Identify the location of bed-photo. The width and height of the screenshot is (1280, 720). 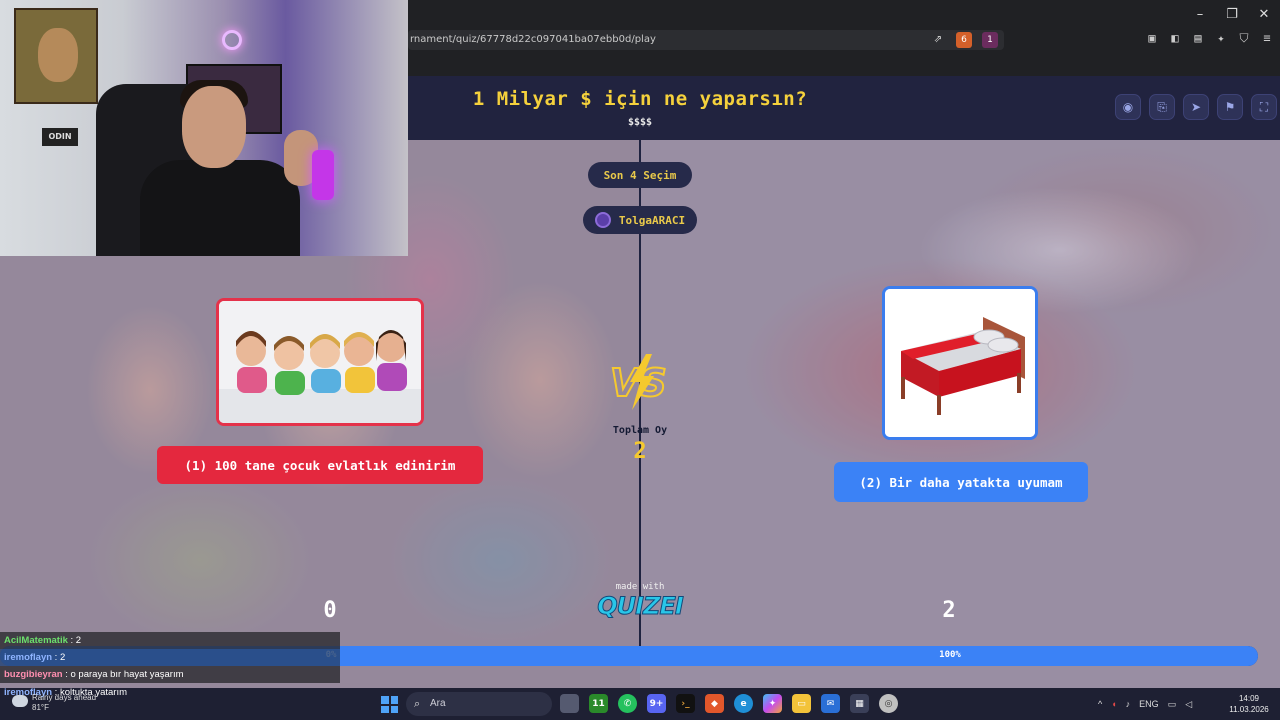
(960, 363).